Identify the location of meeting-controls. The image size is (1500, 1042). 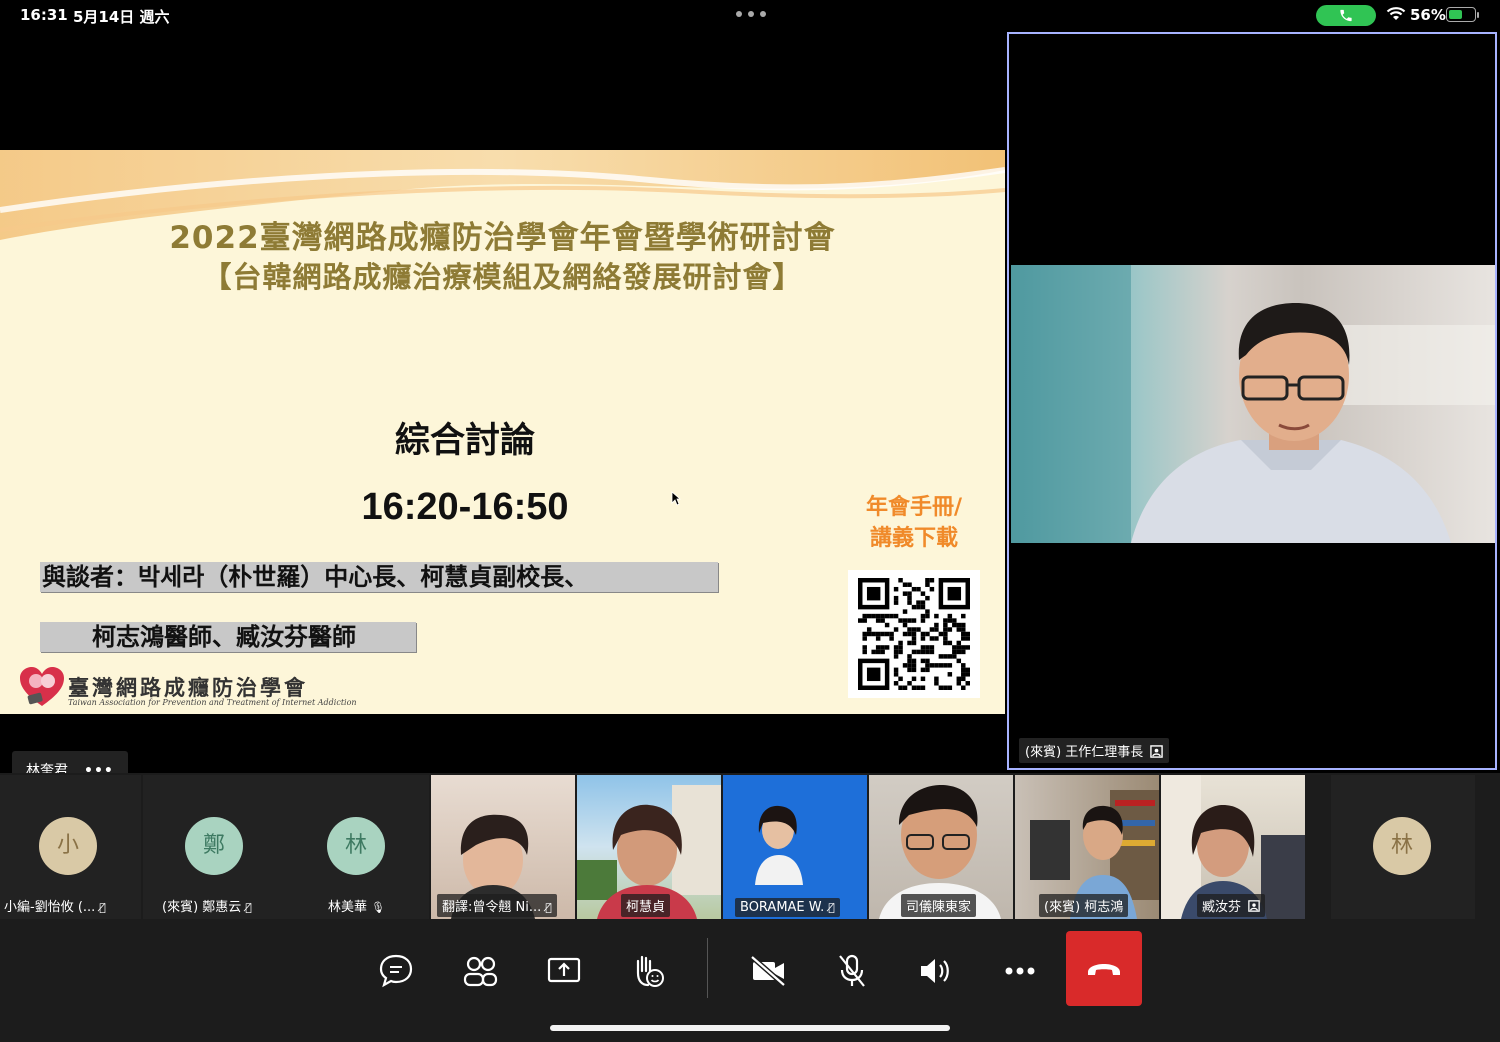
(750, 981).